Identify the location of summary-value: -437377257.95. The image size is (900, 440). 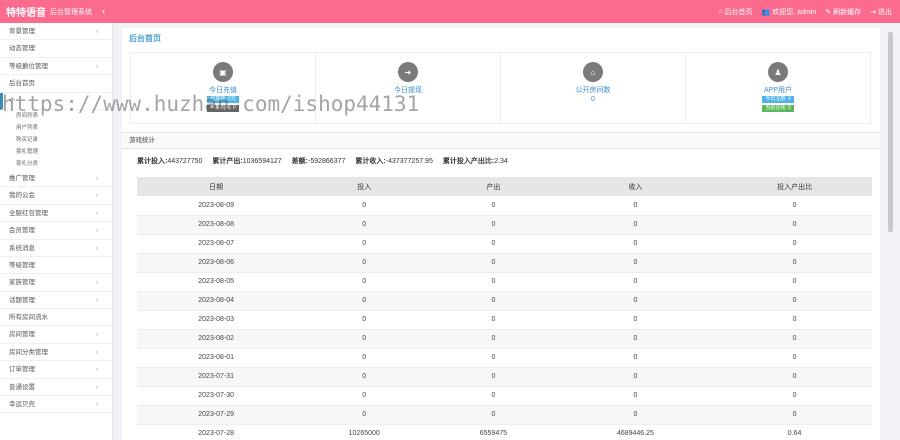
(409, 161).